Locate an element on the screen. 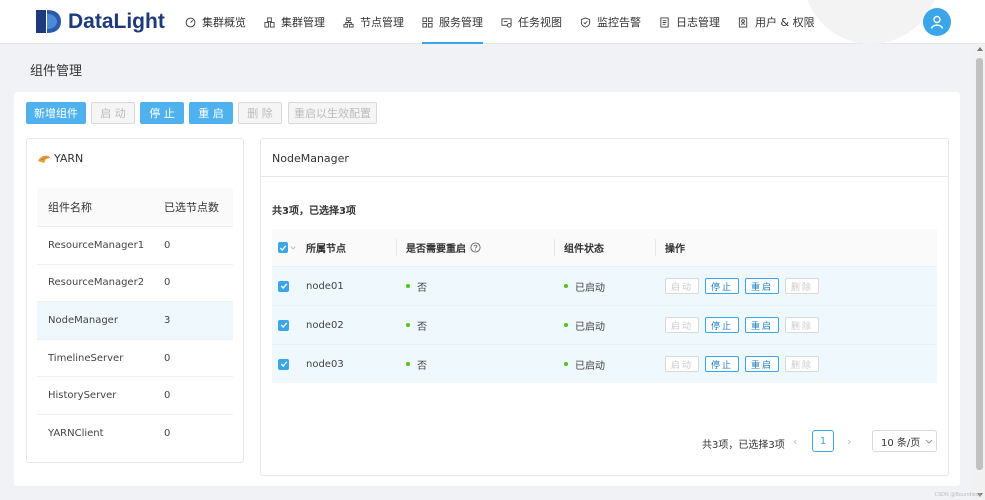  component-name: ResourceManager1 is located at coordinates (96, 245).